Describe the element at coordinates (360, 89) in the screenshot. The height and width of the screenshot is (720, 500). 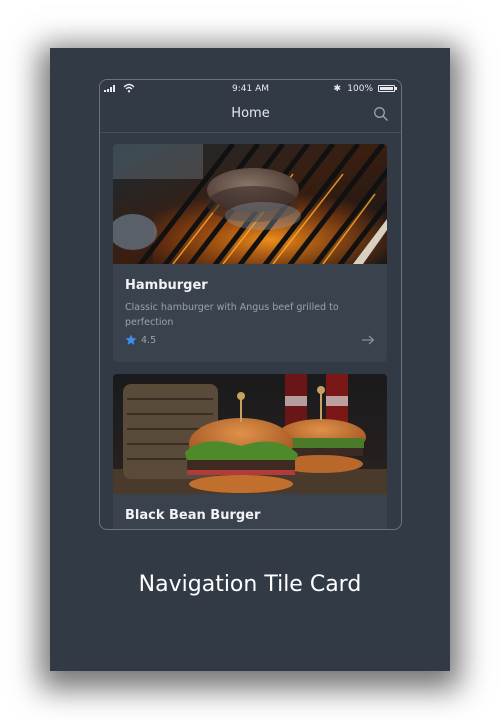
I see `battery-percent: 100%` at that location.